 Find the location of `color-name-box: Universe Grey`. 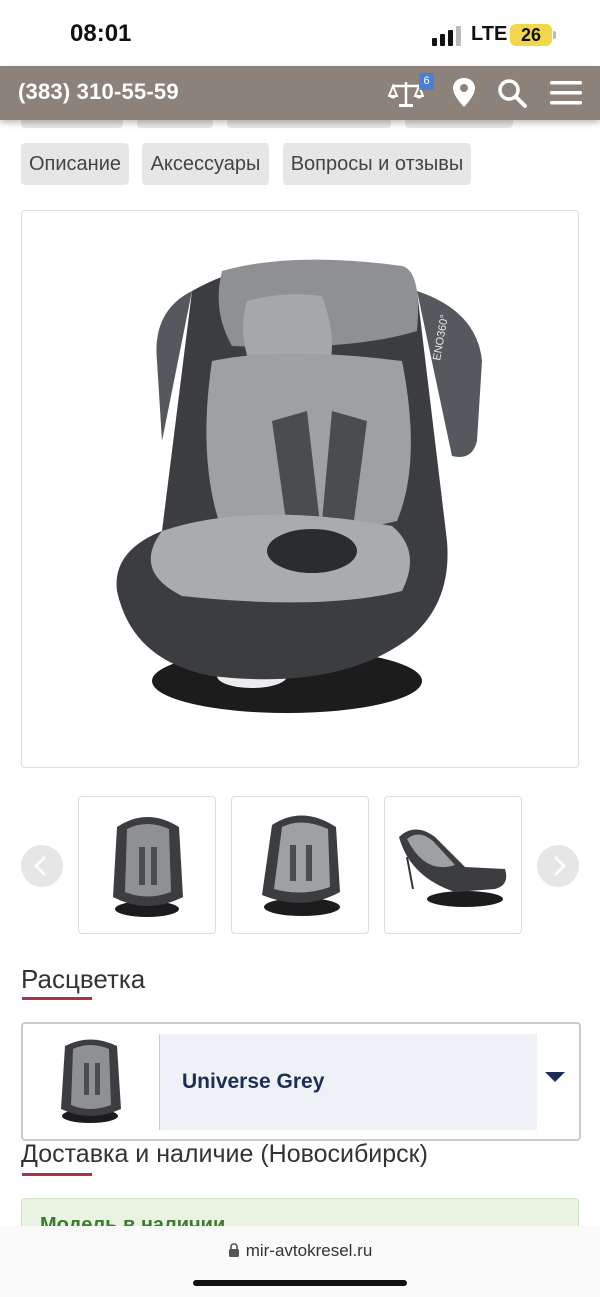

color-name-box: Universe Grey is located at coordinates (348, 1082).